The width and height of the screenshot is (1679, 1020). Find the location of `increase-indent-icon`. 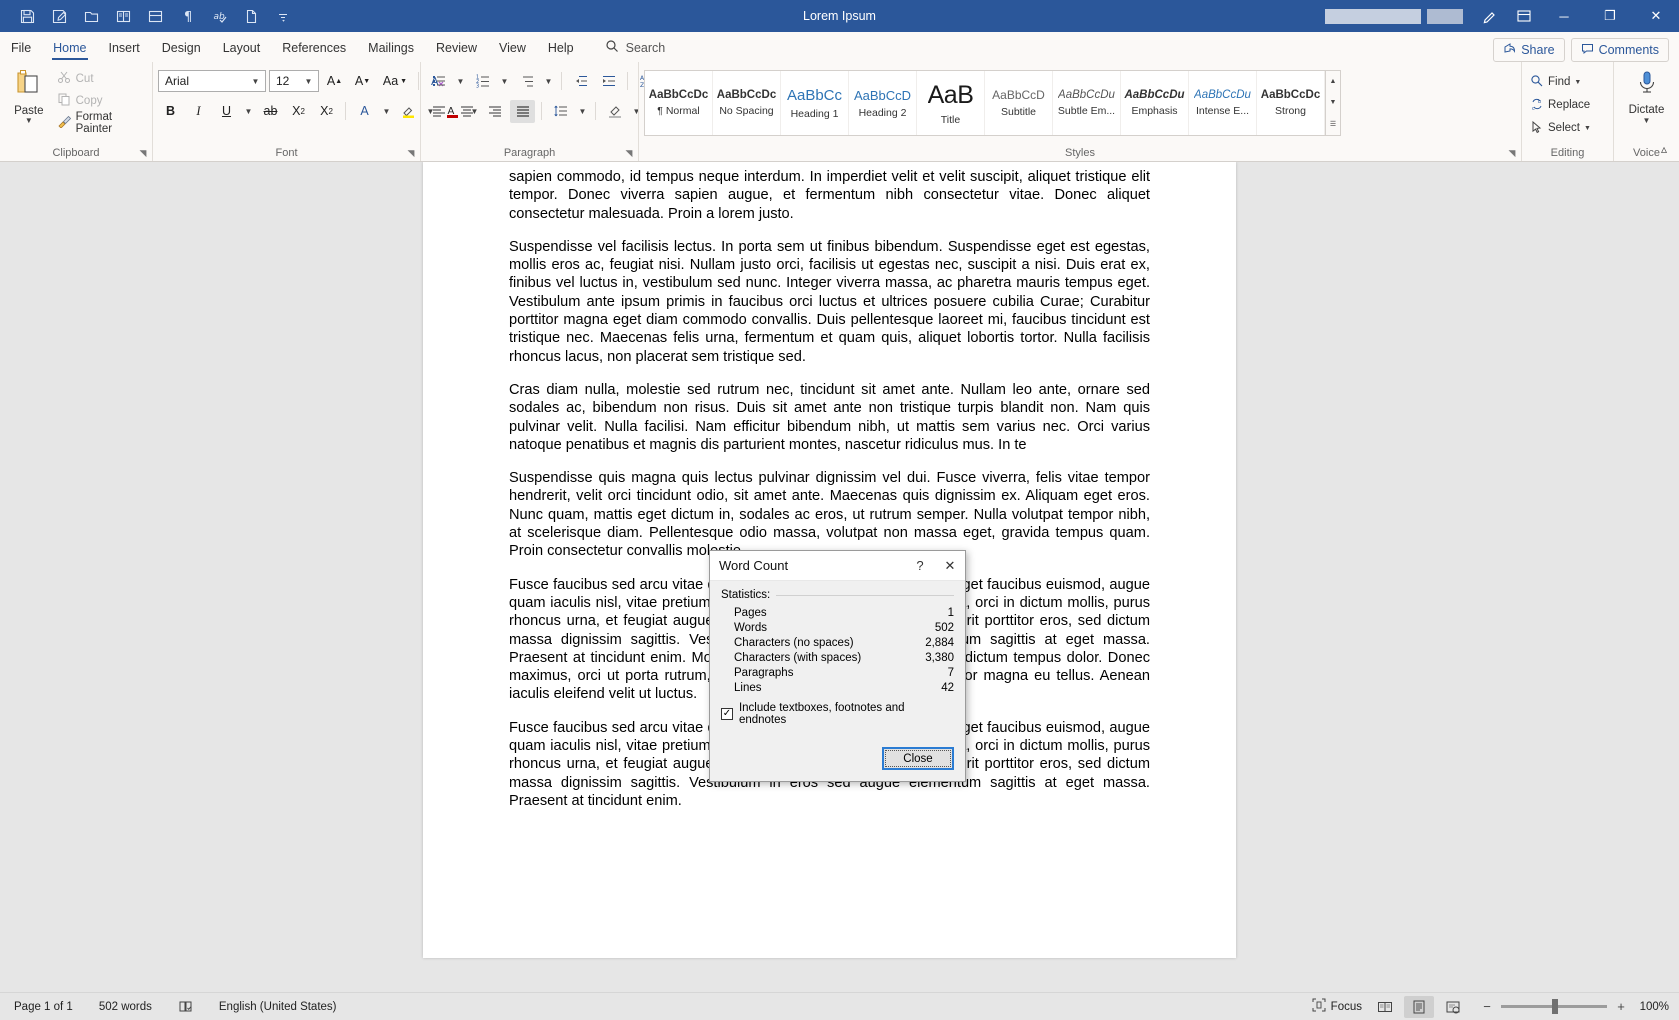

increase-indent-icon is located at coordinates (608, 81).